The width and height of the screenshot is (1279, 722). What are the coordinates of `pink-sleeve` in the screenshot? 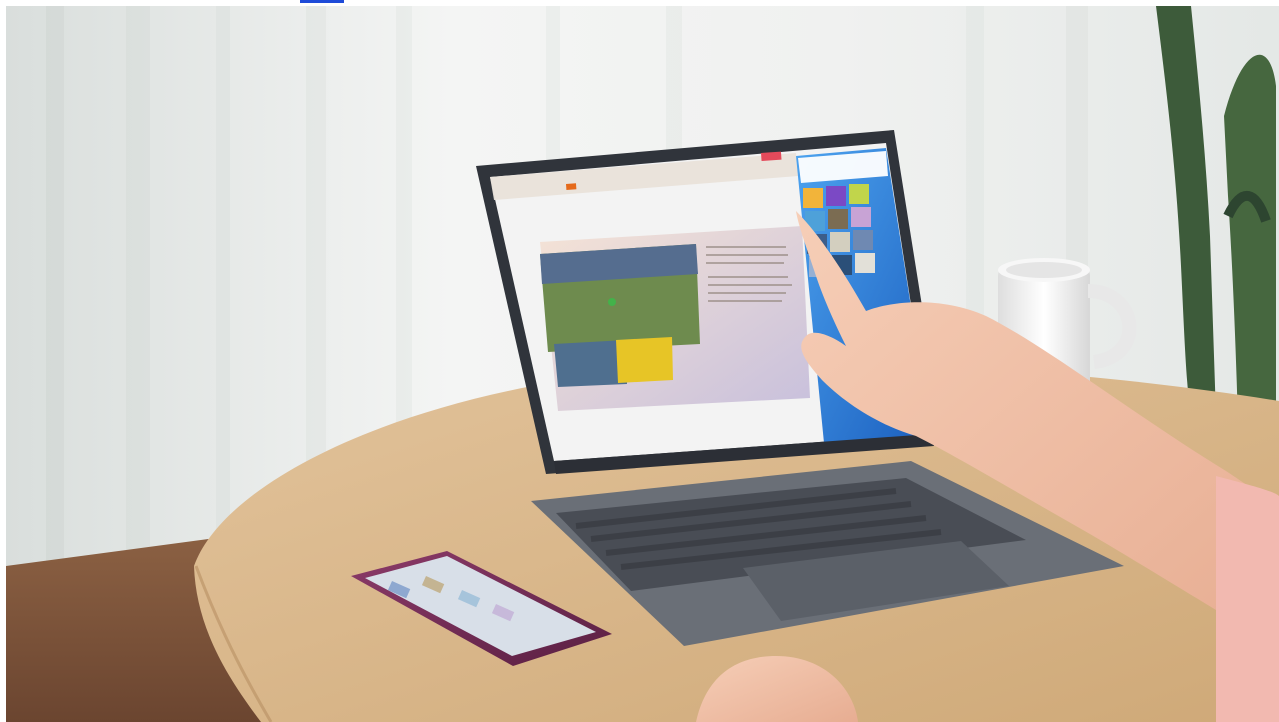 It's located at (1247, 599).